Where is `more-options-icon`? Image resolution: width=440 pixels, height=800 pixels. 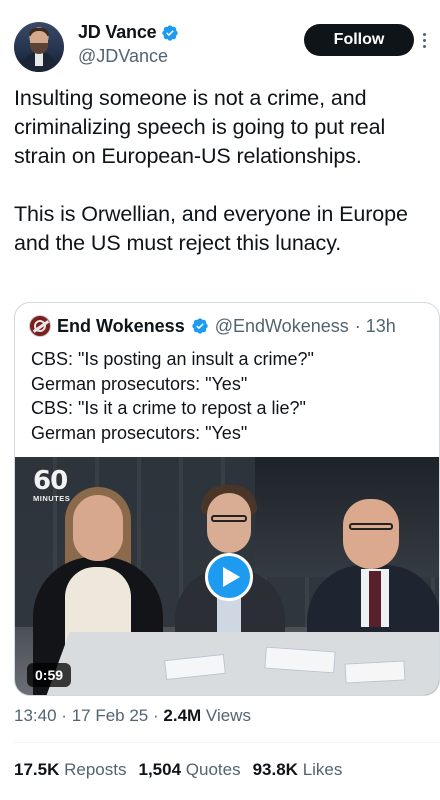
more-options-icon is located at coordinates (424, 40).